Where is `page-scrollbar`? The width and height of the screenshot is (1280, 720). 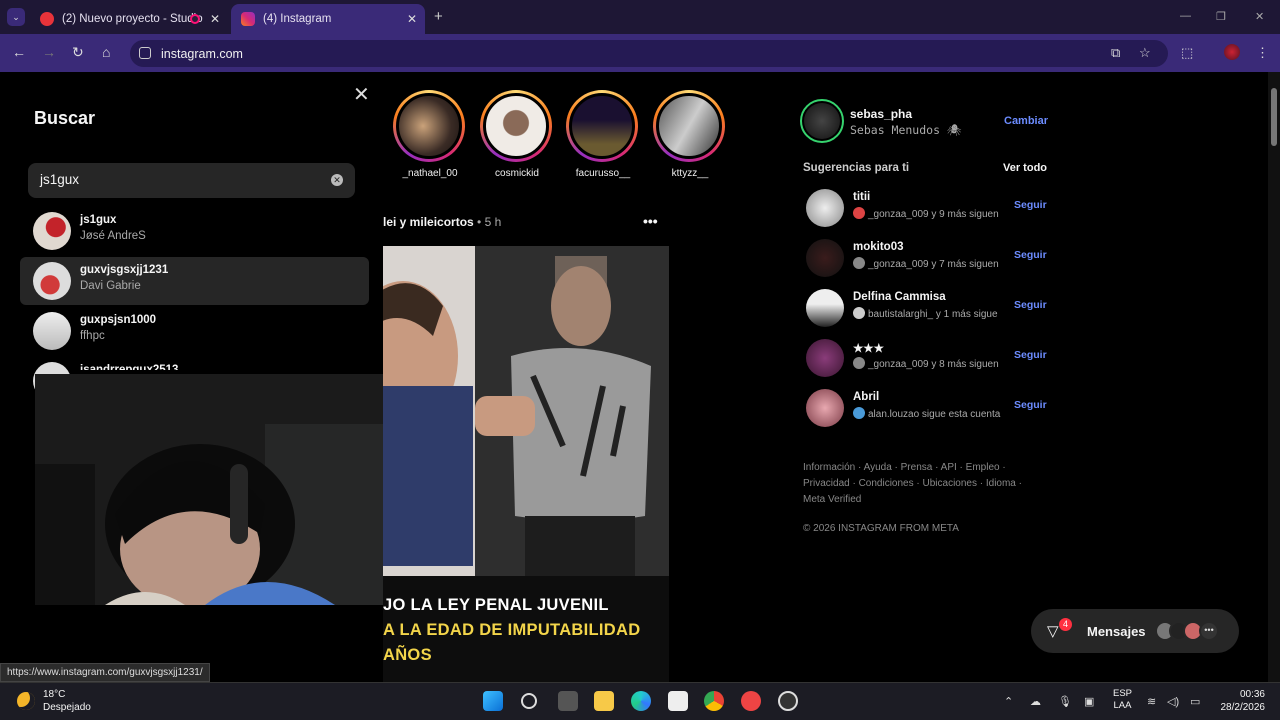 page-scrollbar is located at coordinates (1274, 377).